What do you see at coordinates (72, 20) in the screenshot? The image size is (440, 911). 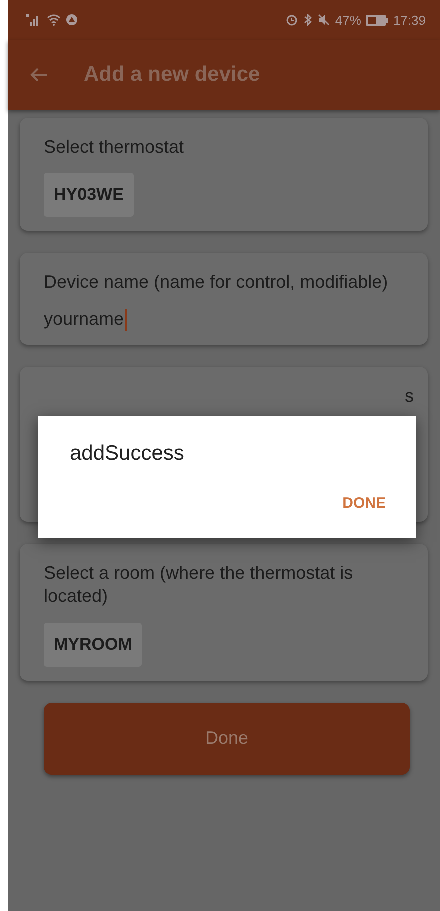 I see `status-icon` at bounding box center [72, 20].